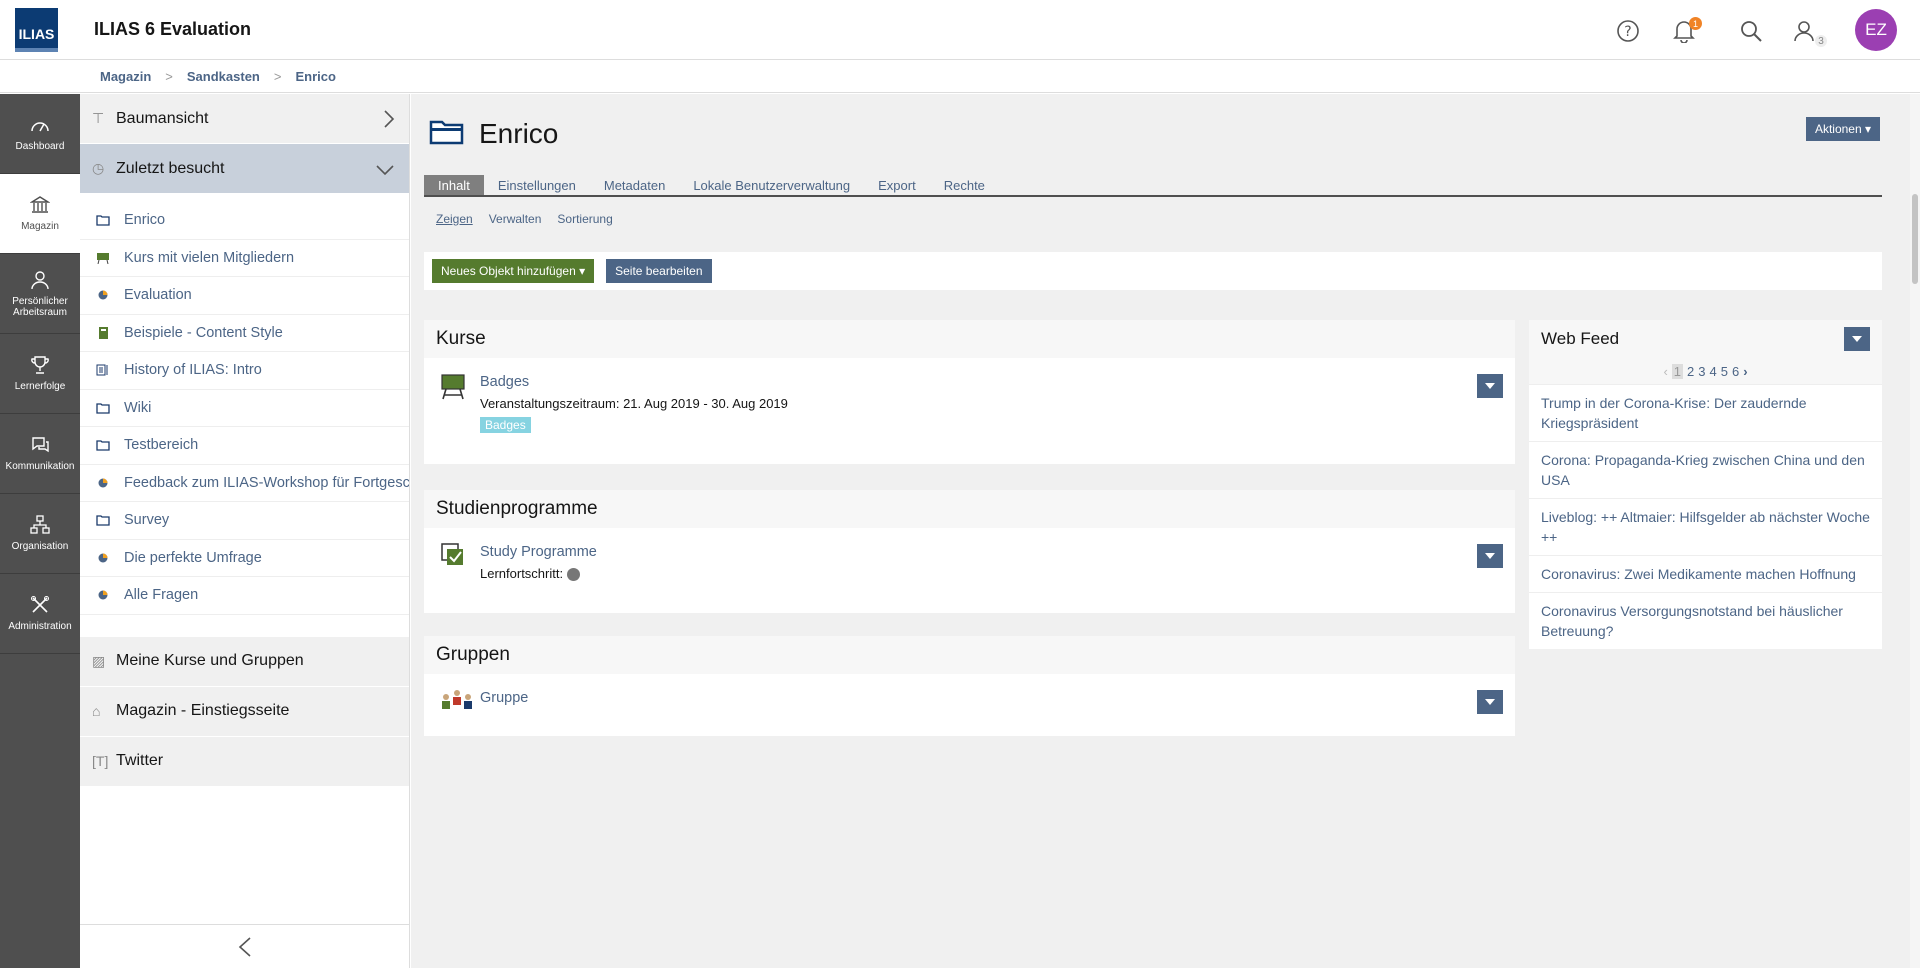 The image size is (1920, 968). What do you see at coordinates (505, 425) in the screenshot?
I see `badge-tag: Badges` at bounding box center [505, 425].